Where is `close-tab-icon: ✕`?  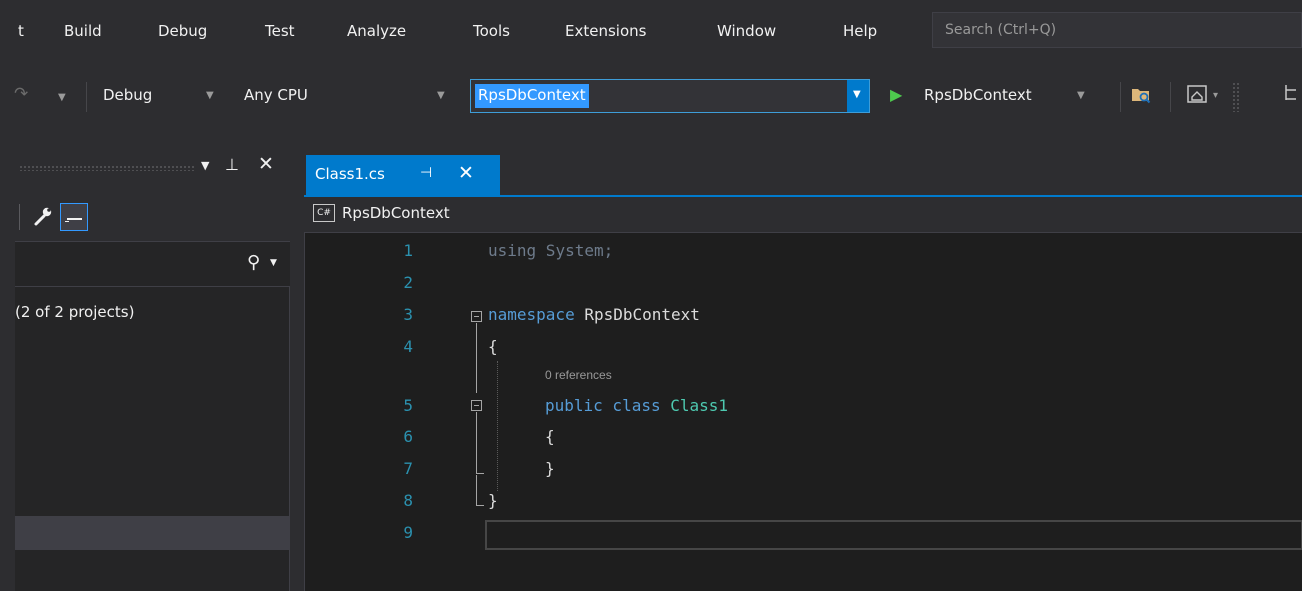
close-tab-icon: ✕ is located at coordinates (466, 173).